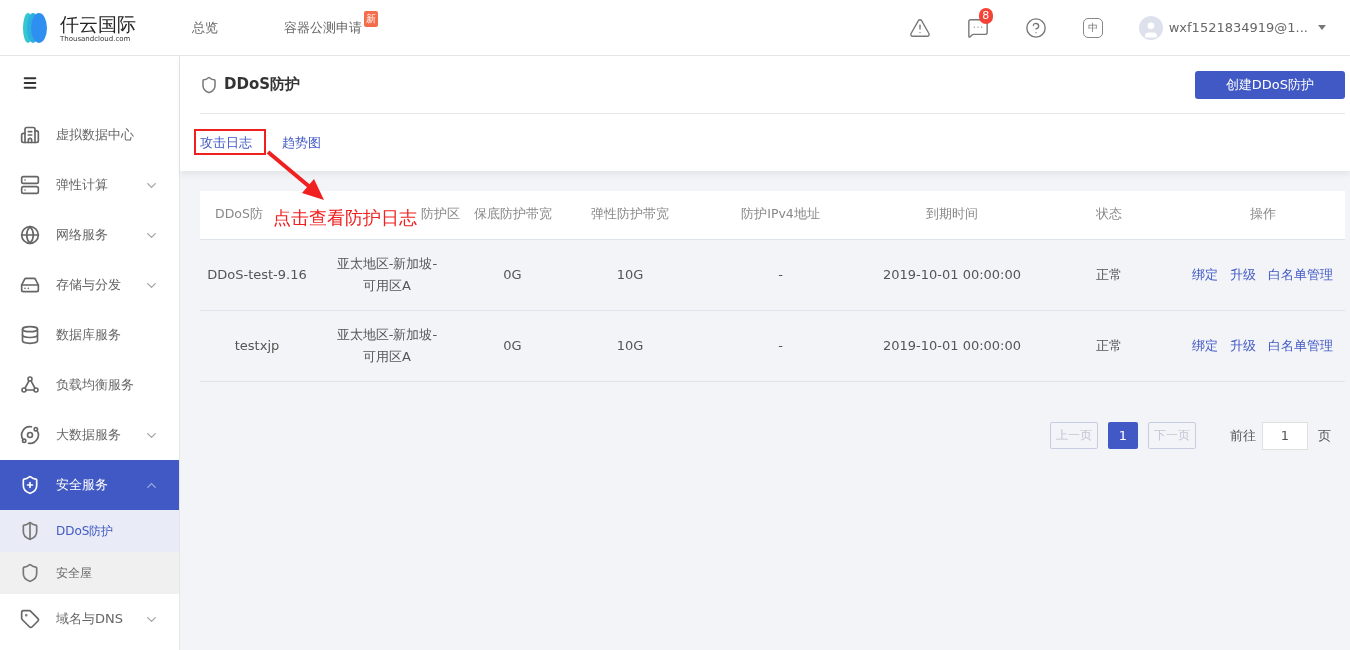 The height and width of the screenshot is (650, 1350). Describe the element at coordinates (1324, 435) in the screenshot. I see `page-suffix: 页` at that location.